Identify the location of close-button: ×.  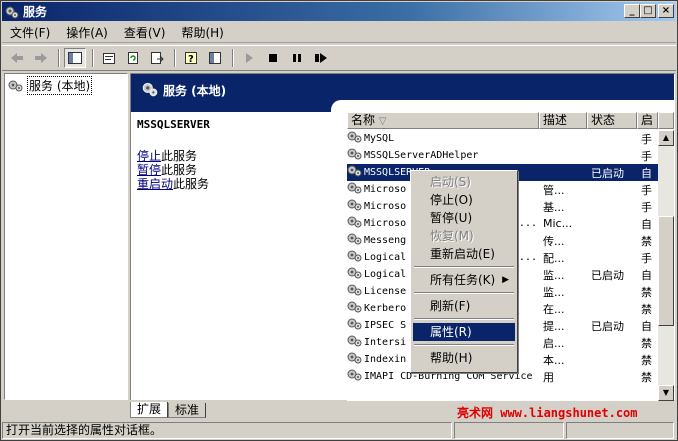
(666, 11).